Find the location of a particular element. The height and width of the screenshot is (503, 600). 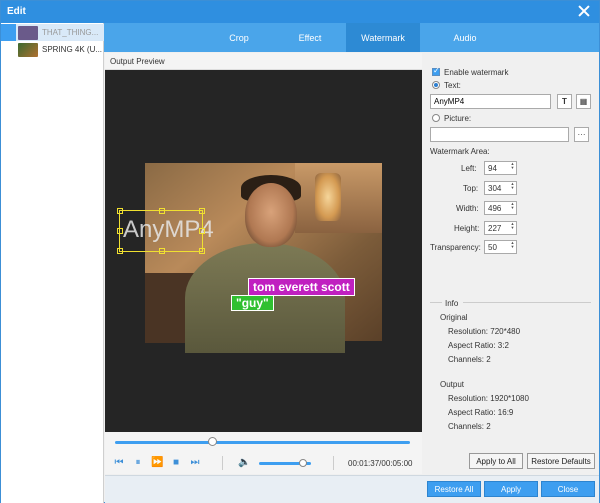

output-preview-header: Output Preview is located at coordinates (263, 61).